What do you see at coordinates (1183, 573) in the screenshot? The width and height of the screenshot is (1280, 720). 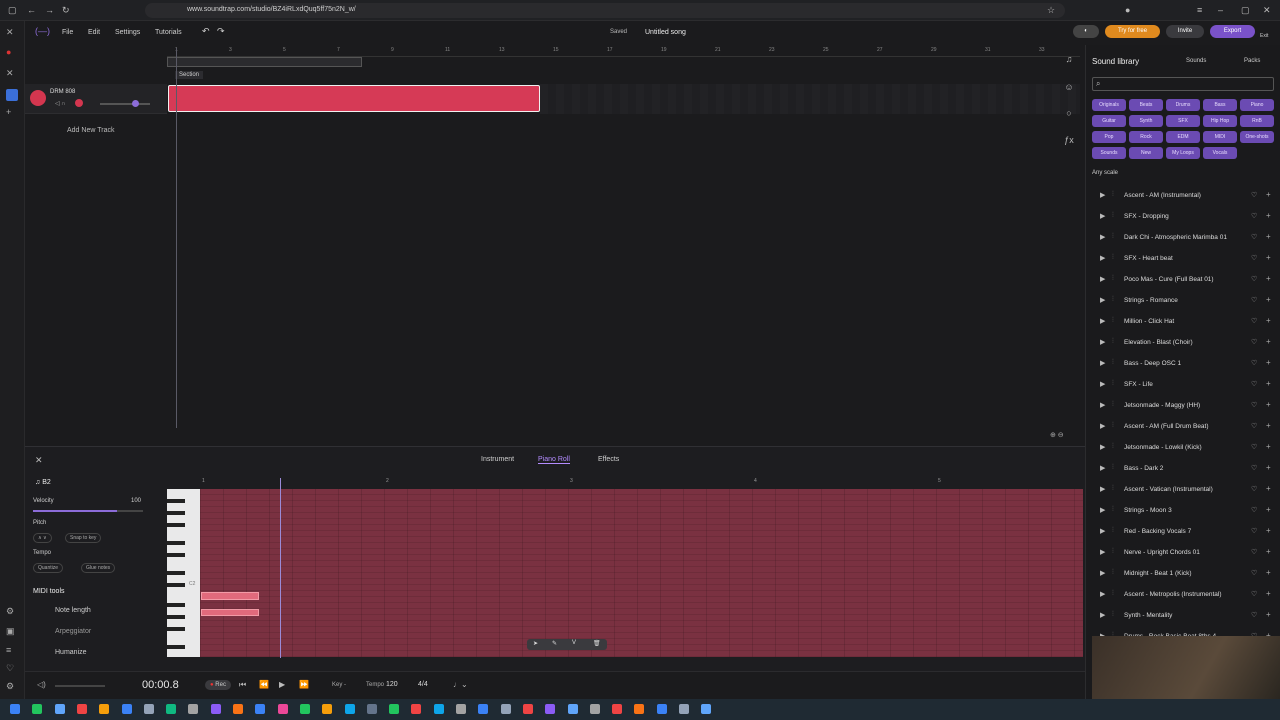 I see `sound-item: ▶ ⫶ Midnight - Beat 1 (Kick) ♡ +` at bounding box center [1183, 573].